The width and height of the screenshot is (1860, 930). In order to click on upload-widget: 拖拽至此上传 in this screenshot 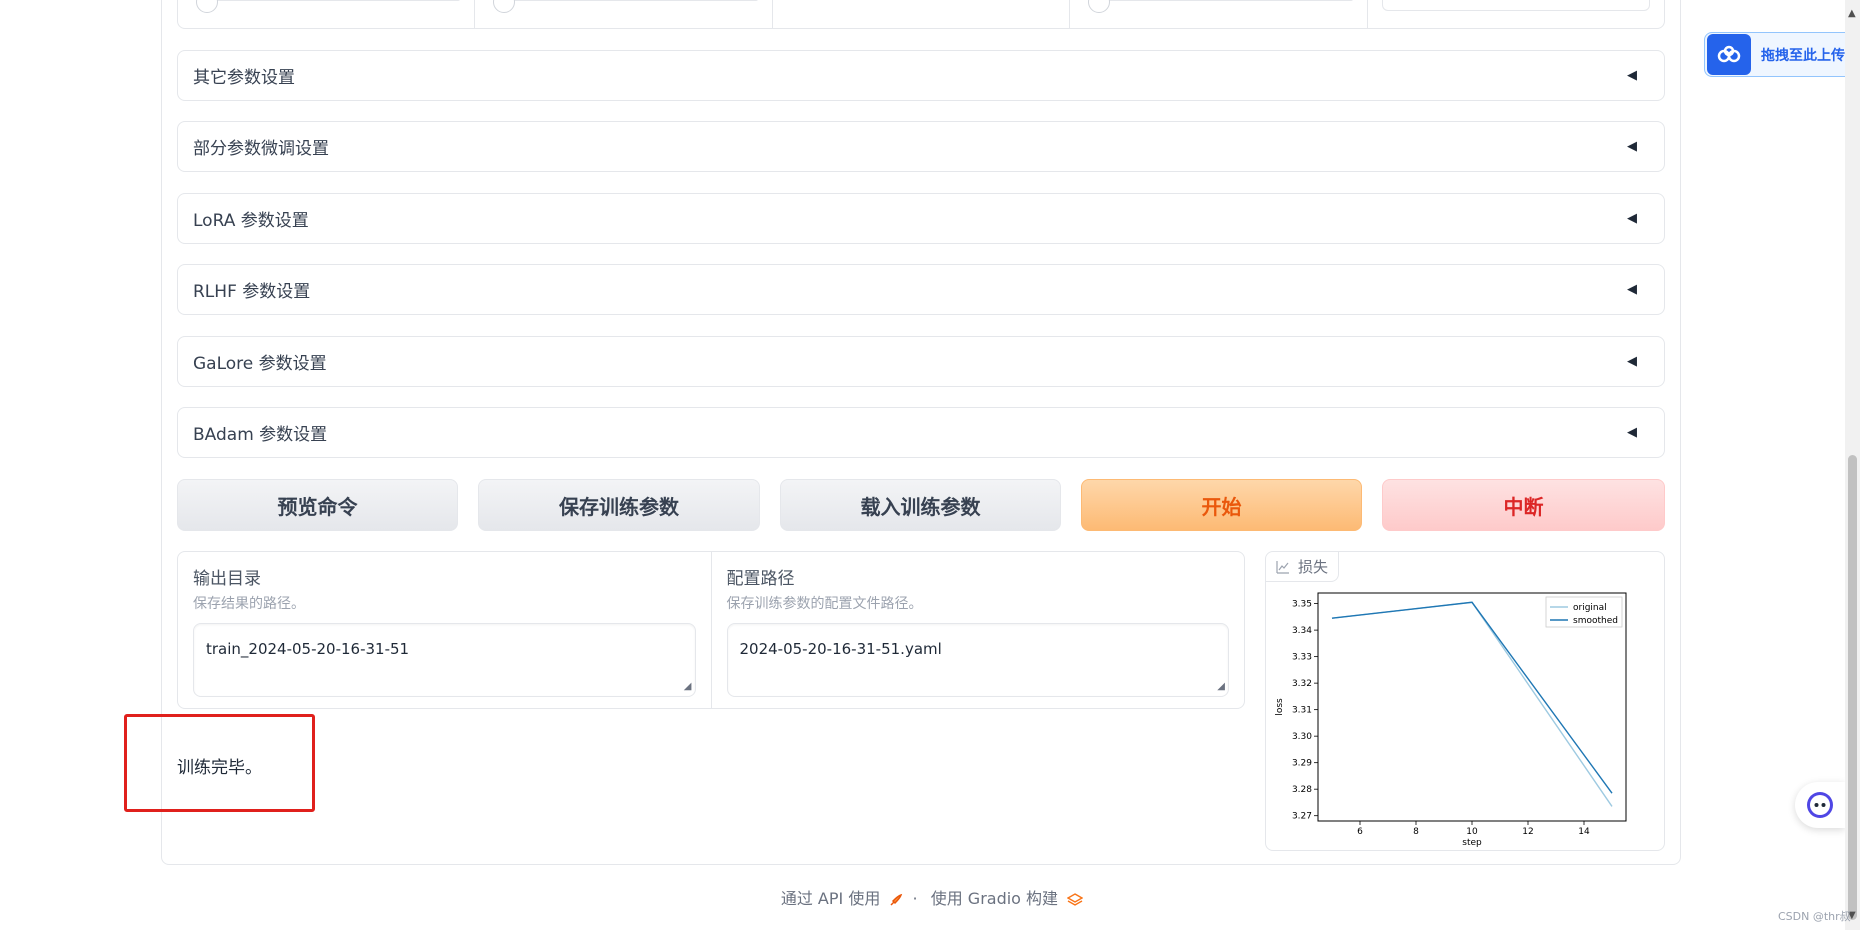, I will do `click(1782, 54)`.